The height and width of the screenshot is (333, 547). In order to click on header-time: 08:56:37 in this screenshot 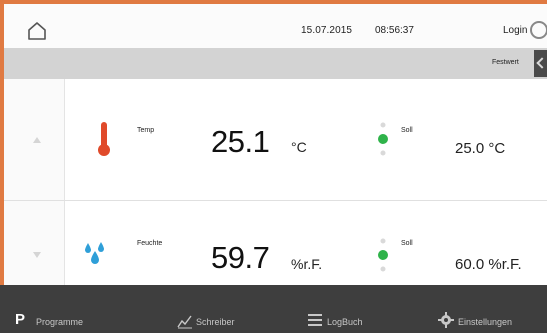, I will do `click(394, 30)`.